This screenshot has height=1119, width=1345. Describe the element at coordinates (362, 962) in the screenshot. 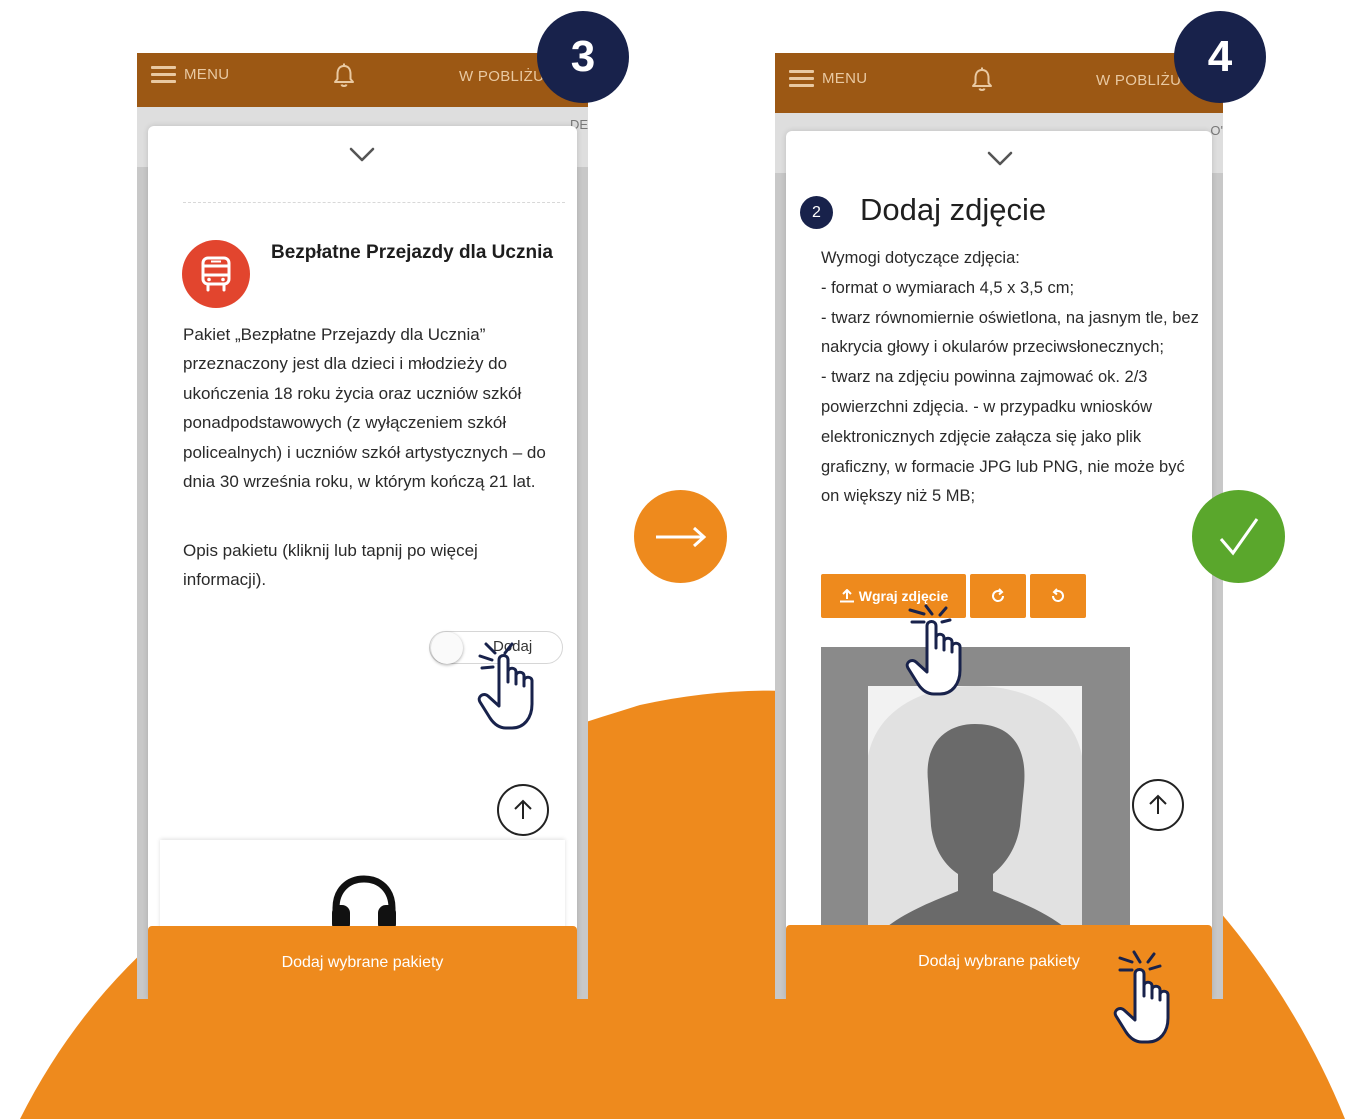

I see `add-selected-packages-button: Dodaj wybrane pakiety` at that location.